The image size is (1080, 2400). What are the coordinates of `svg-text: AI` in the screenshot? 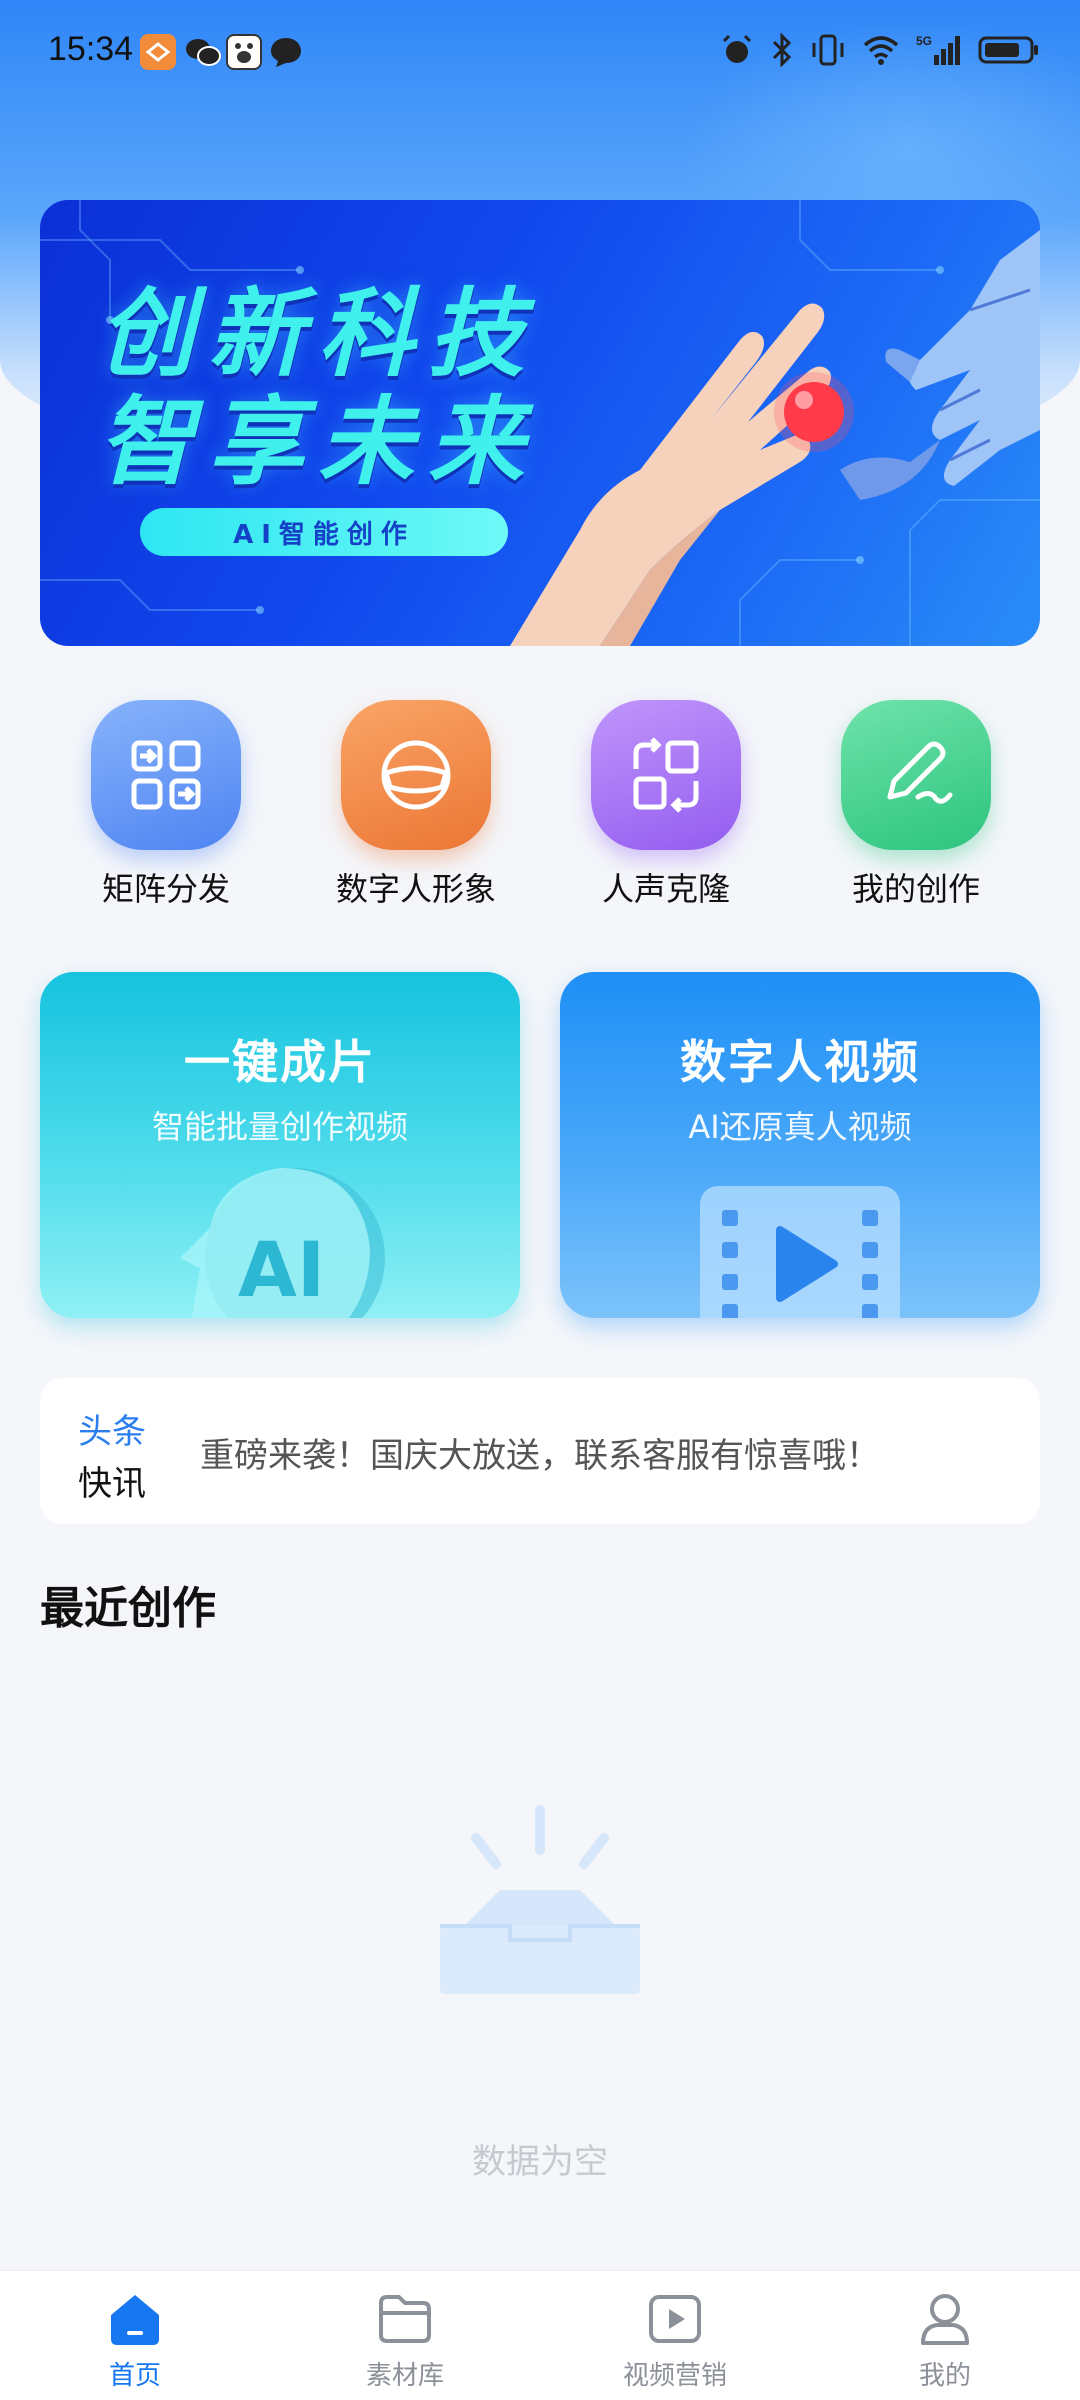 It's located at (281, 1269).